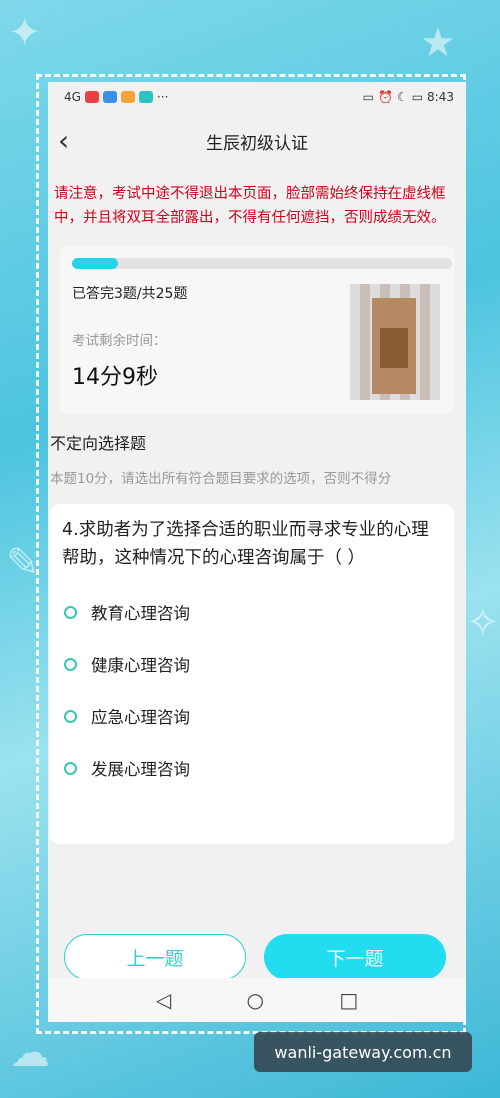  What do you see at coordinates (385, 97) in the screenshot?
I see `alarm-icon: ⏰` at bounding box center [385, 97].